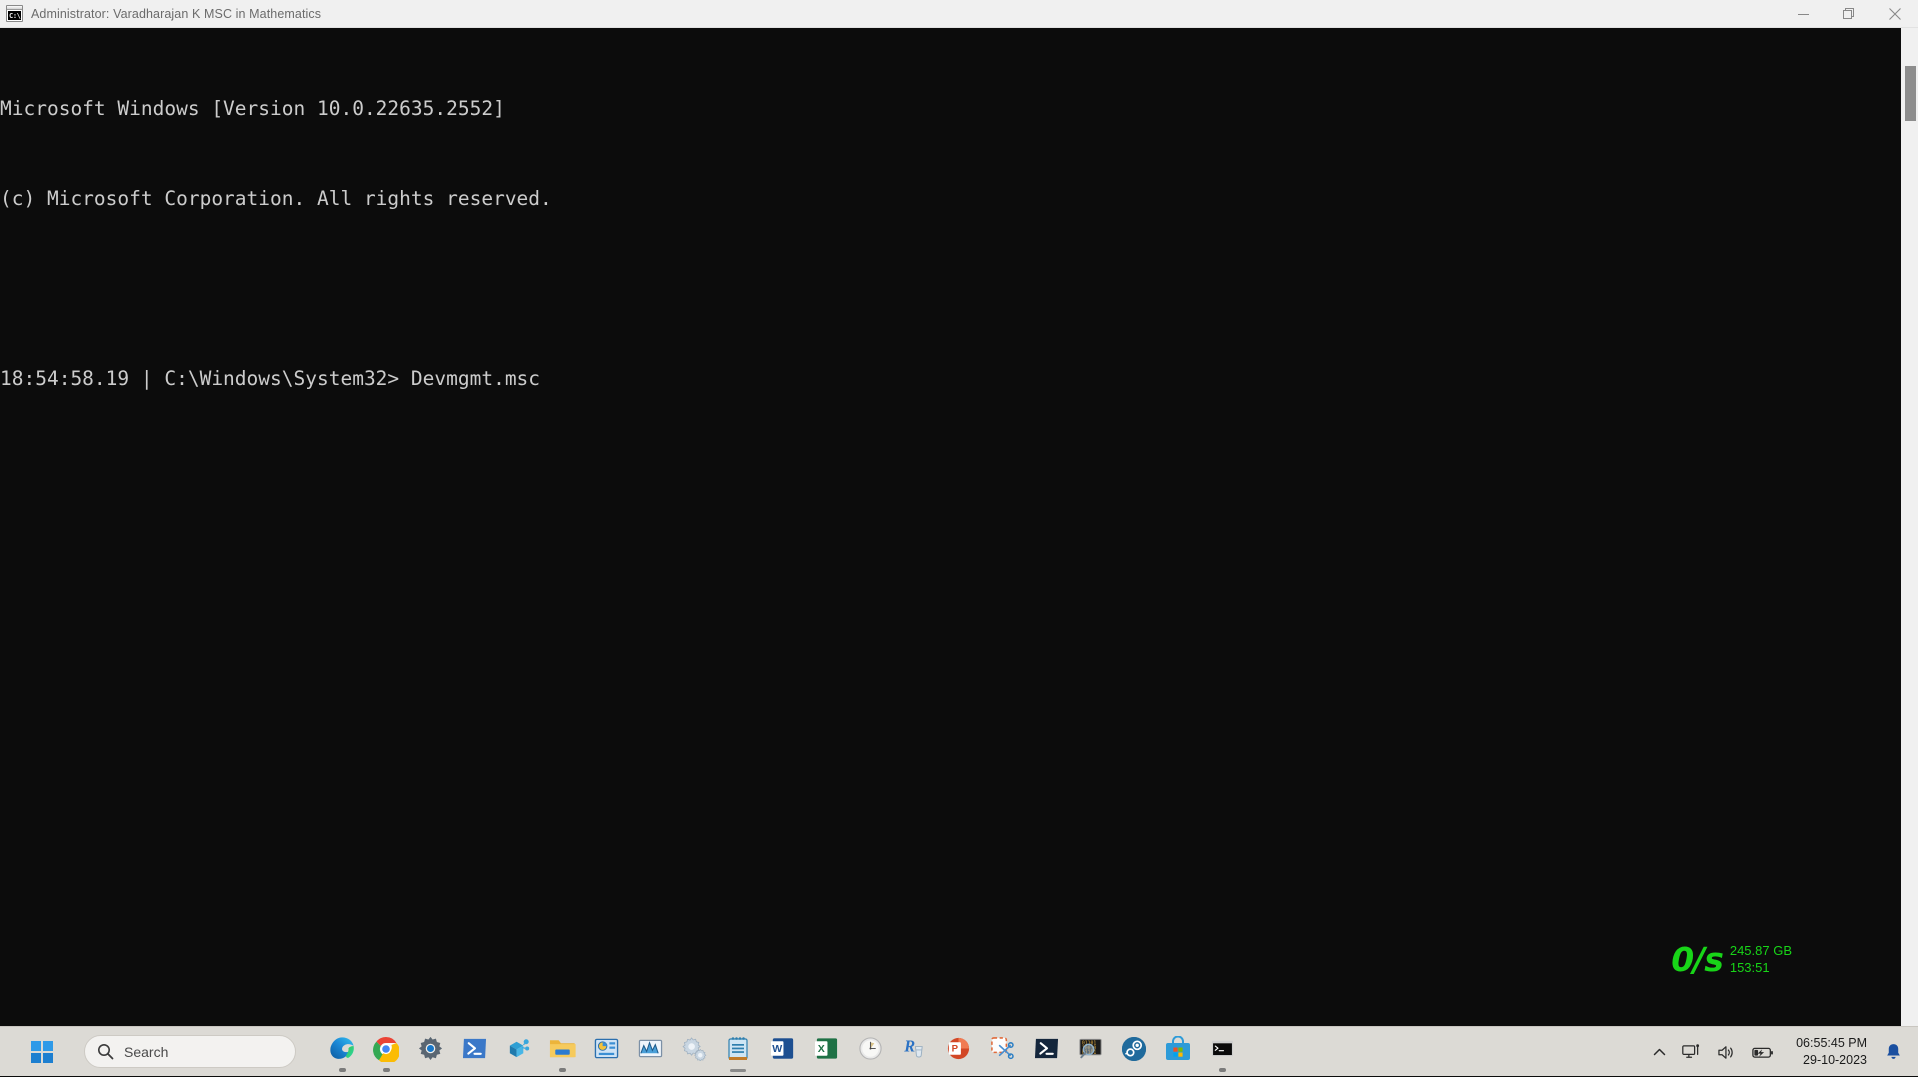 This screenshot has height=1077, width=1918. I want to click on taskbar-item-resource-monitor, so click(606, 1052).